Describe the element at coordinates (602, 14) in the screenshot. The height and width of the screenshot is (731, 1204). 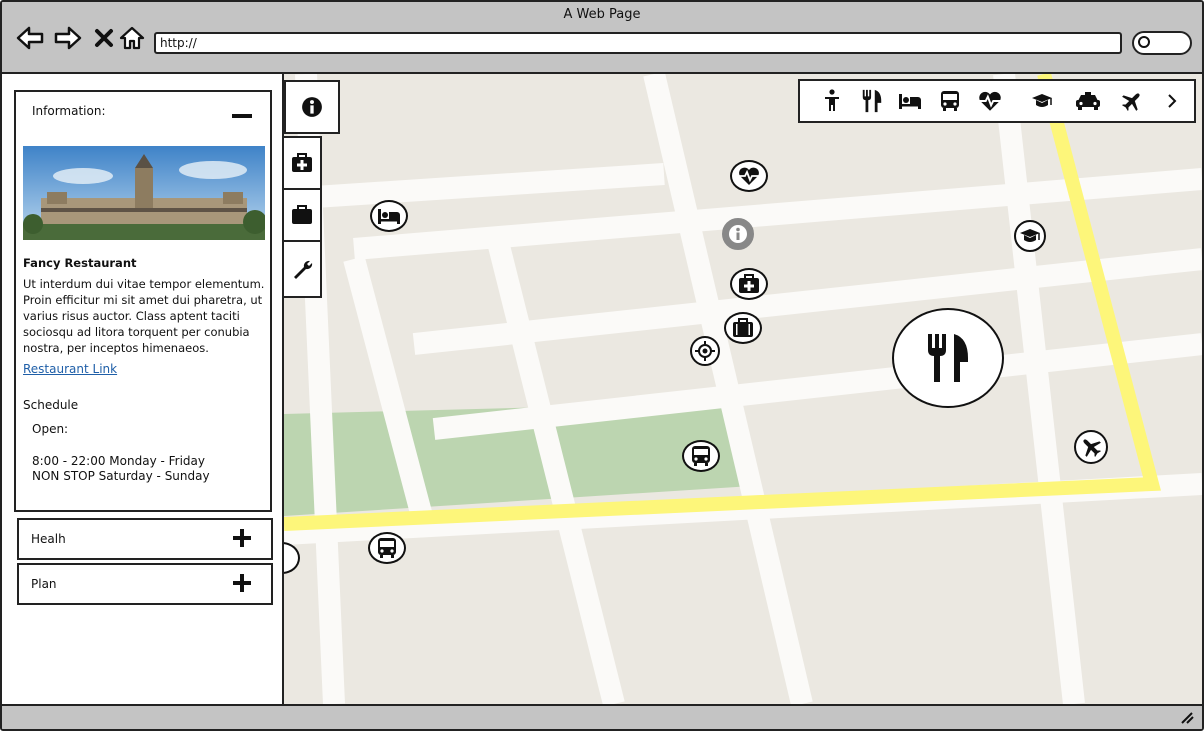
I see `window-title: A Web Page` at that location.